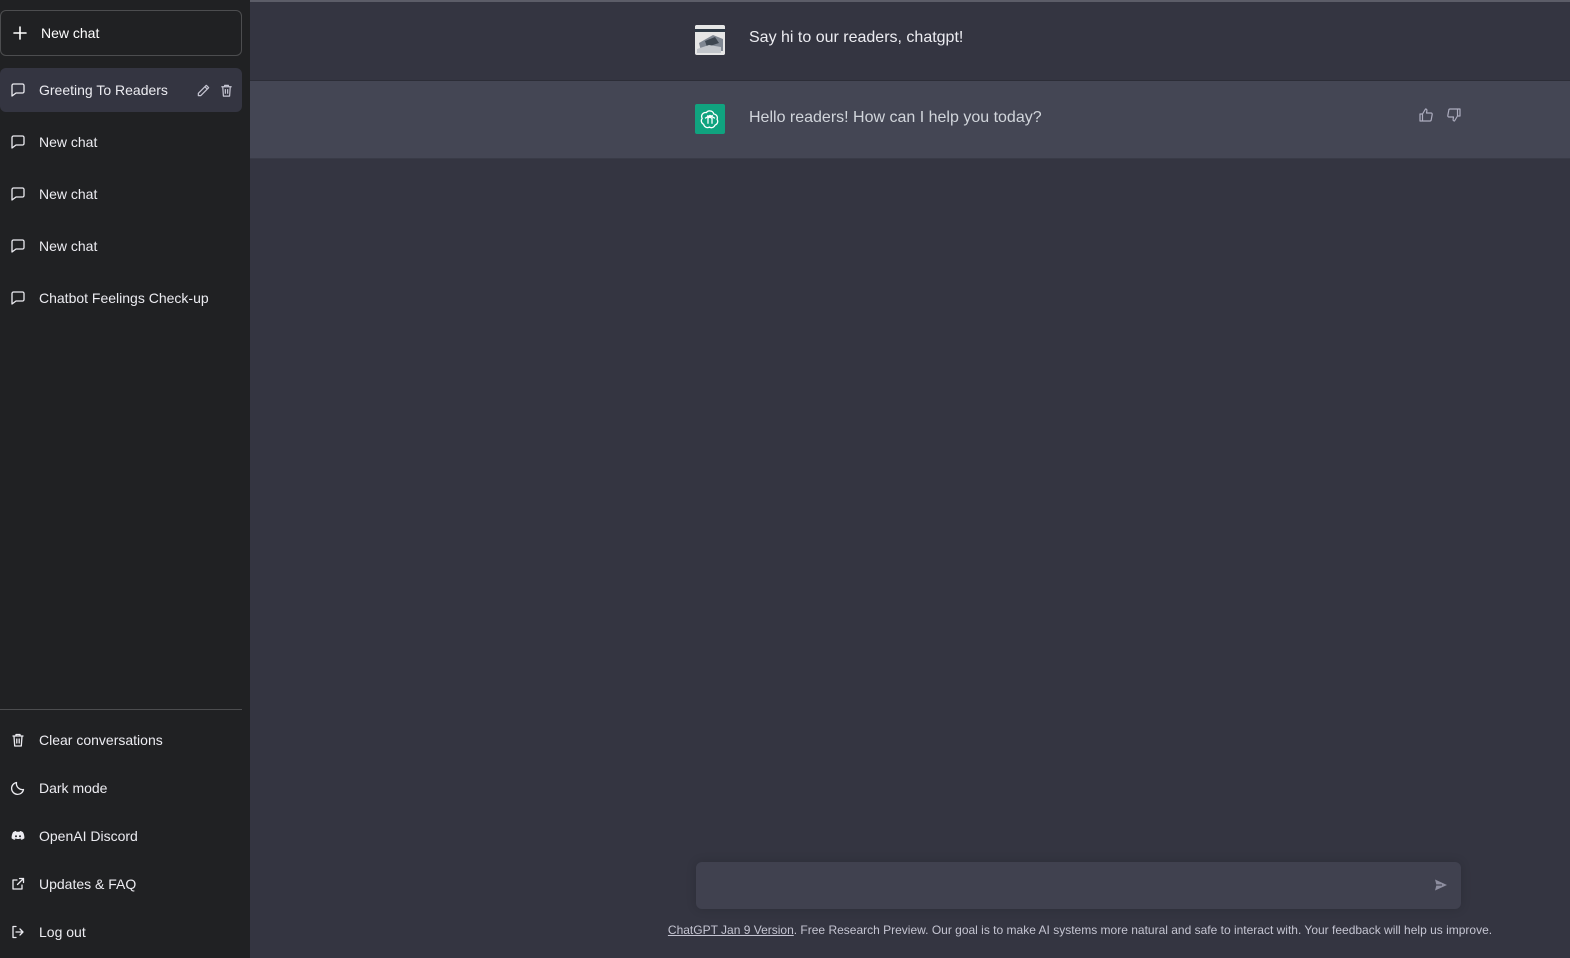  What do you see at coordinates (1060, 886) in the screenshot?
I see `message-input` at bounding box center [1060, 886].